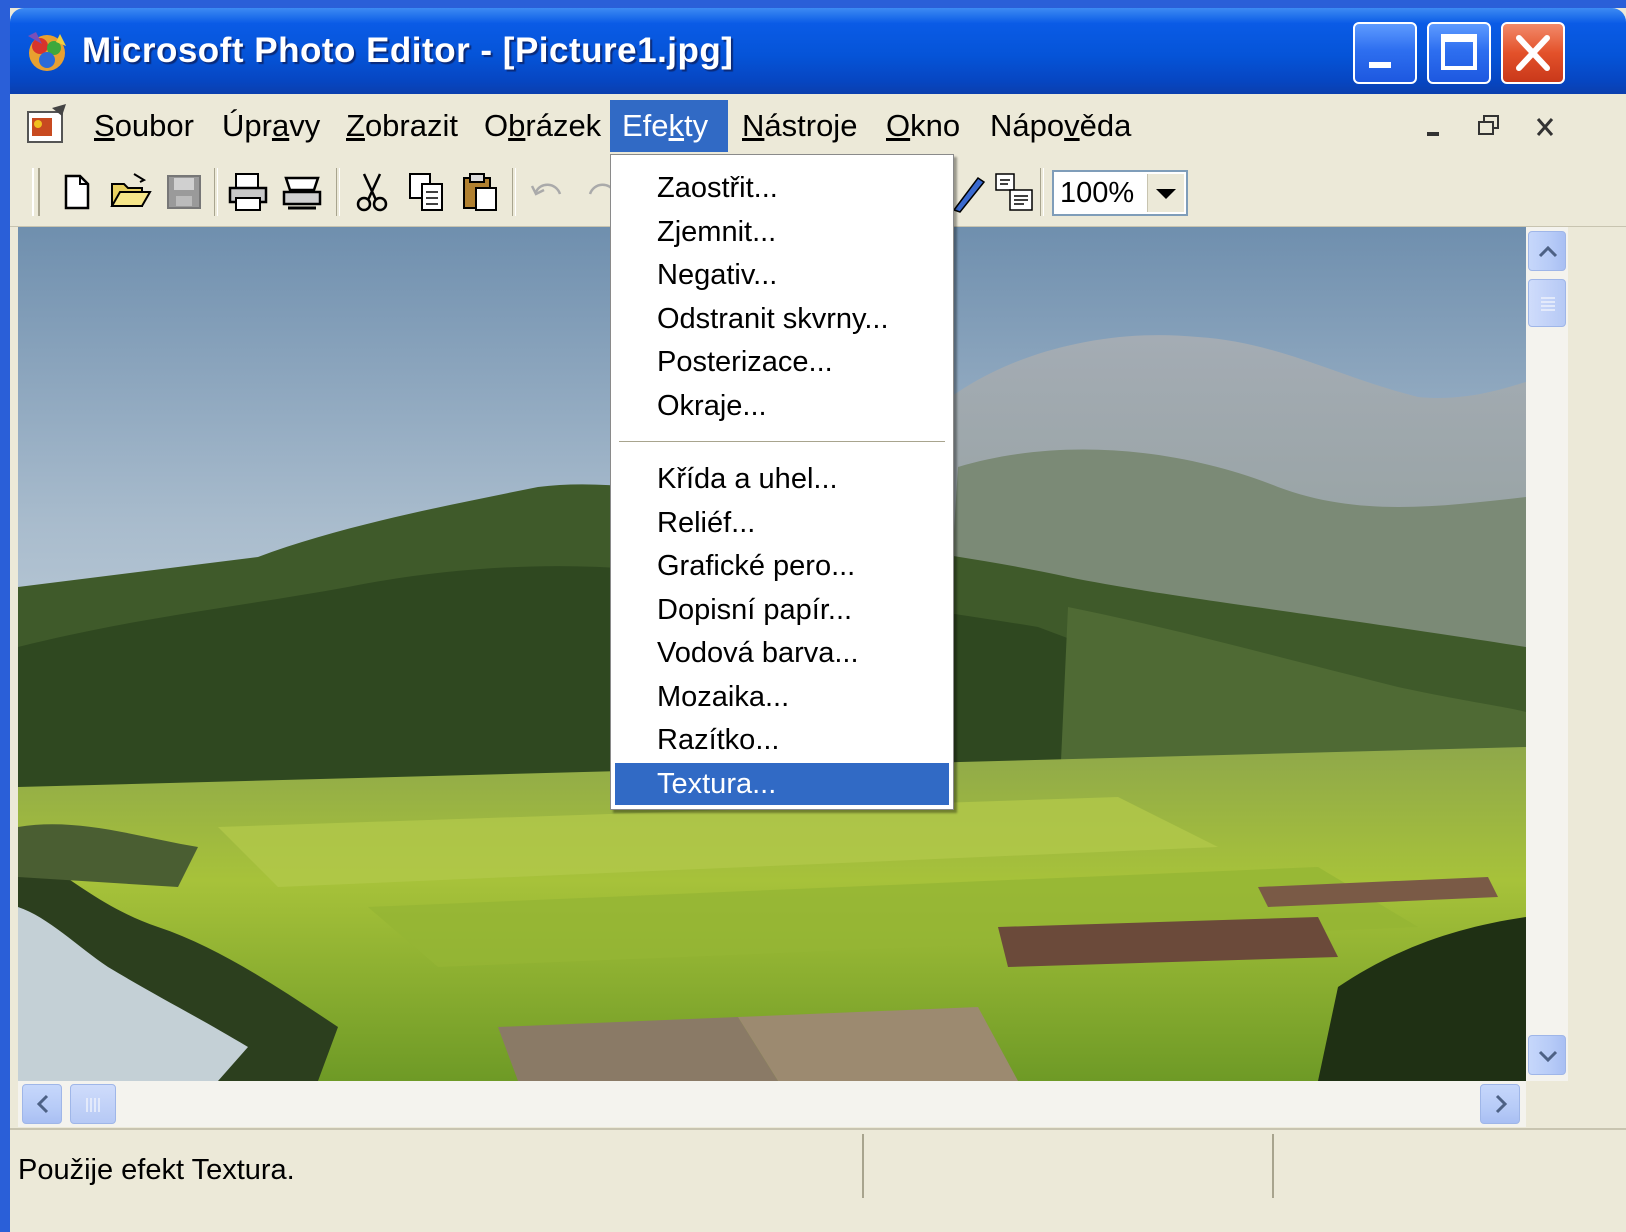  I want to click on document-icon, so click(47, 125).